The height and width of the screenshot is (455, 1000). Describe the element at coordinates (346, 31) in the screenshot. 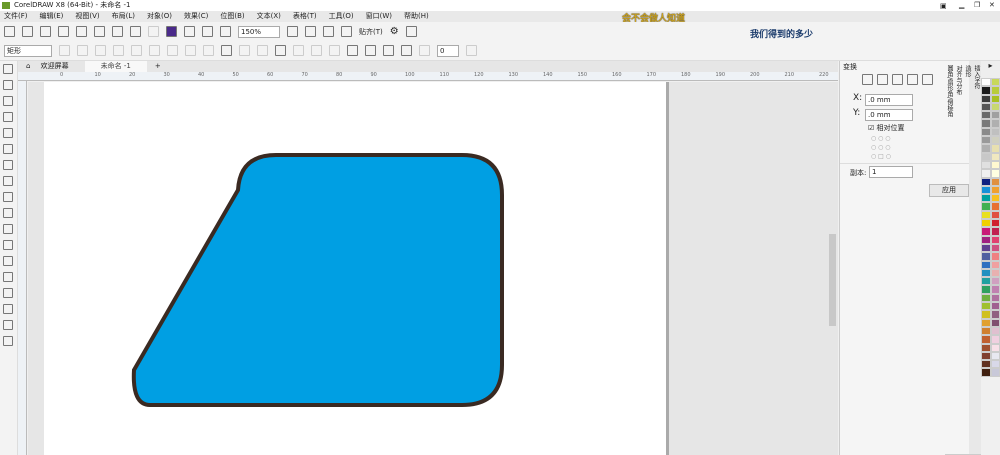

I see `guidelines-icon` at that location.